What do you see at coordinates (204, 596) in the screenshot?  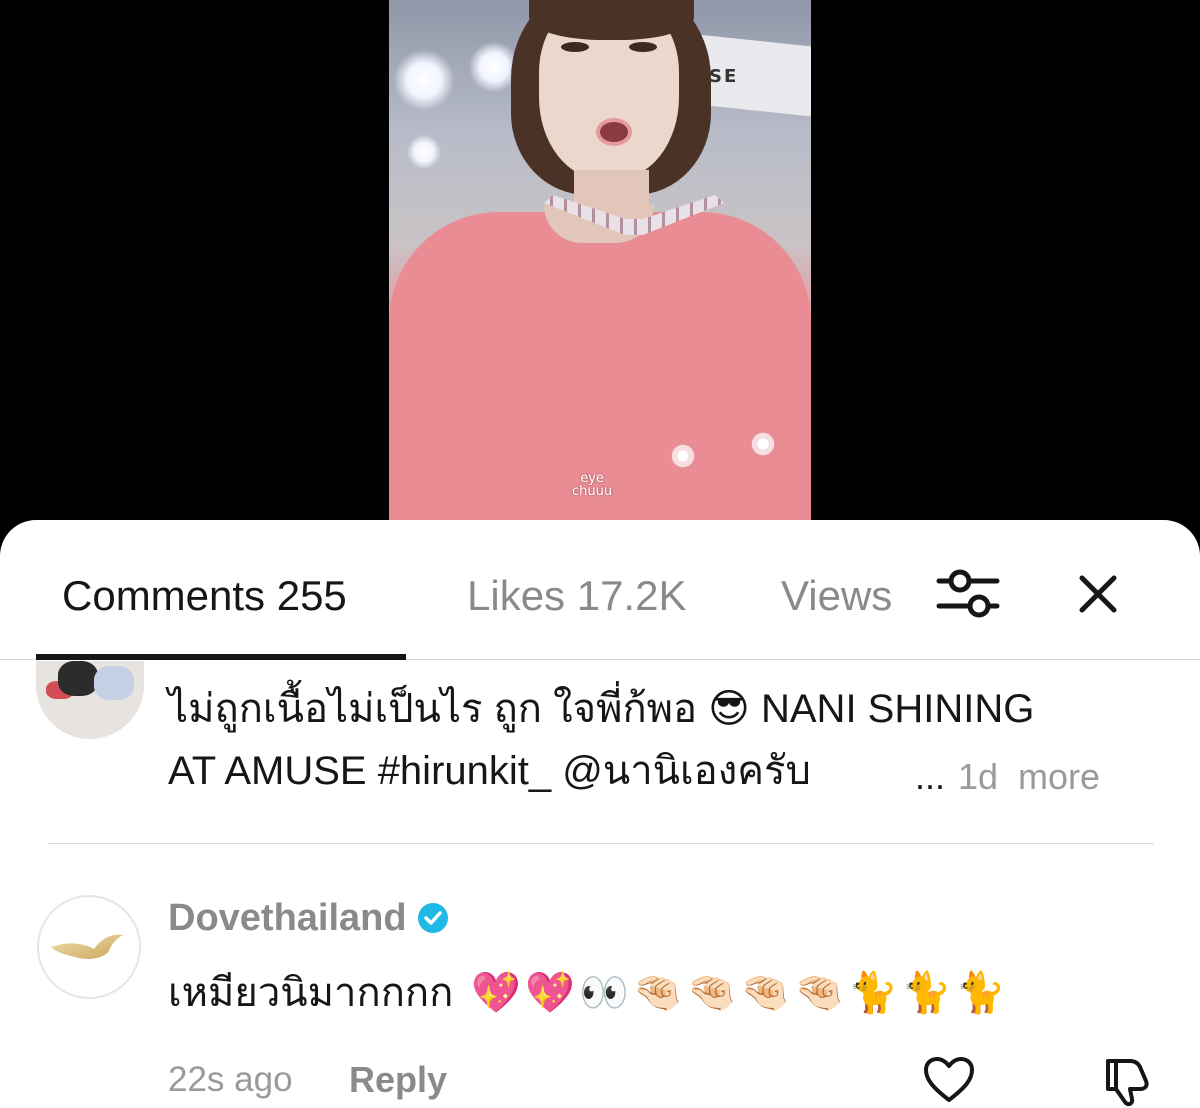 I see `tab-comments: Comments 255` at bounding box center [204, 596].